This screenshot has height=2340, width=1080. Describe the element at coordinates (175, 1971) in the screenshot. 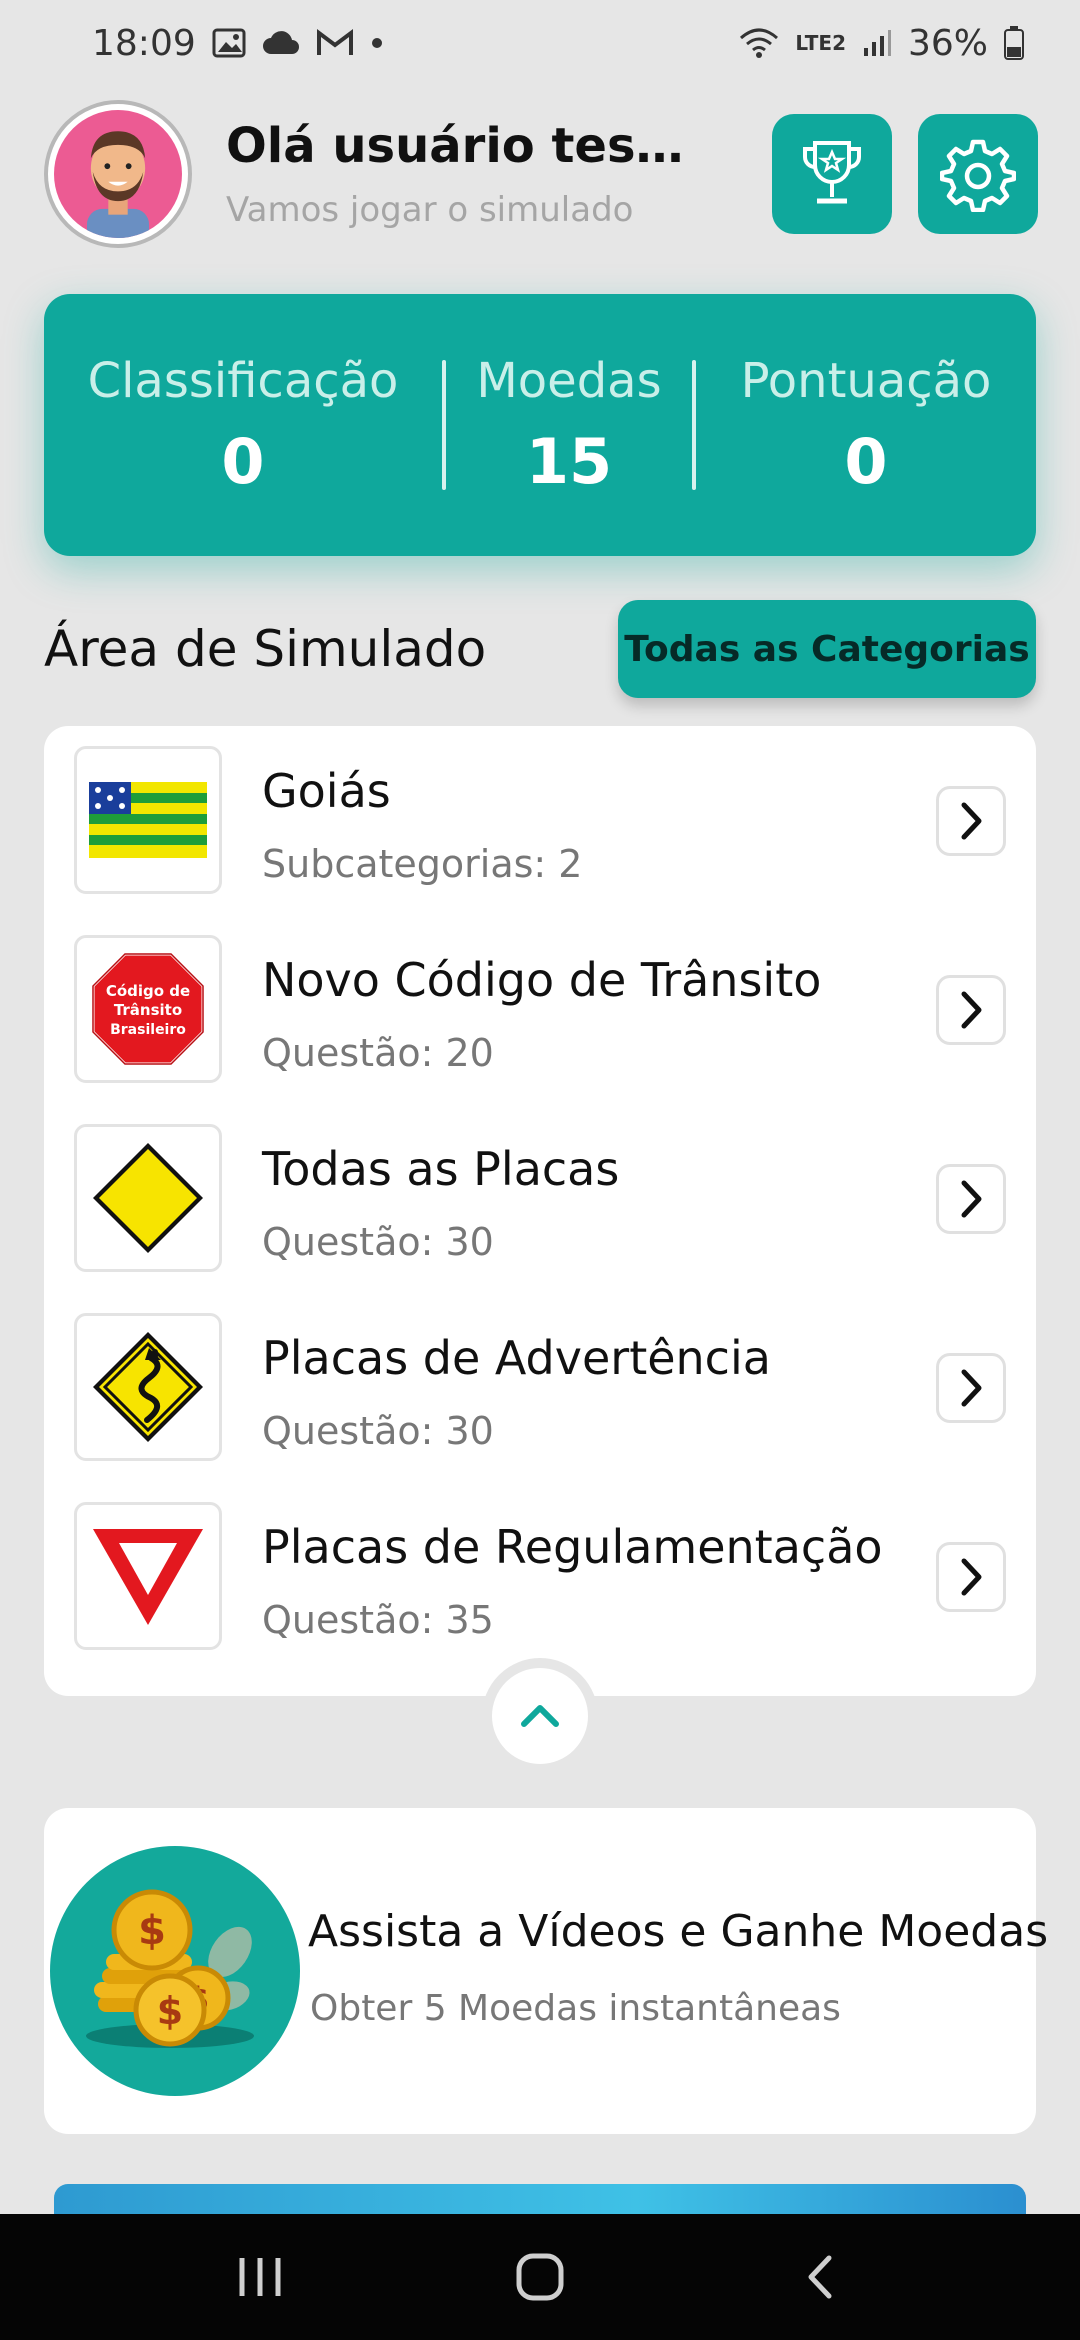

I see `coins-icon: $ $ $` at that location.